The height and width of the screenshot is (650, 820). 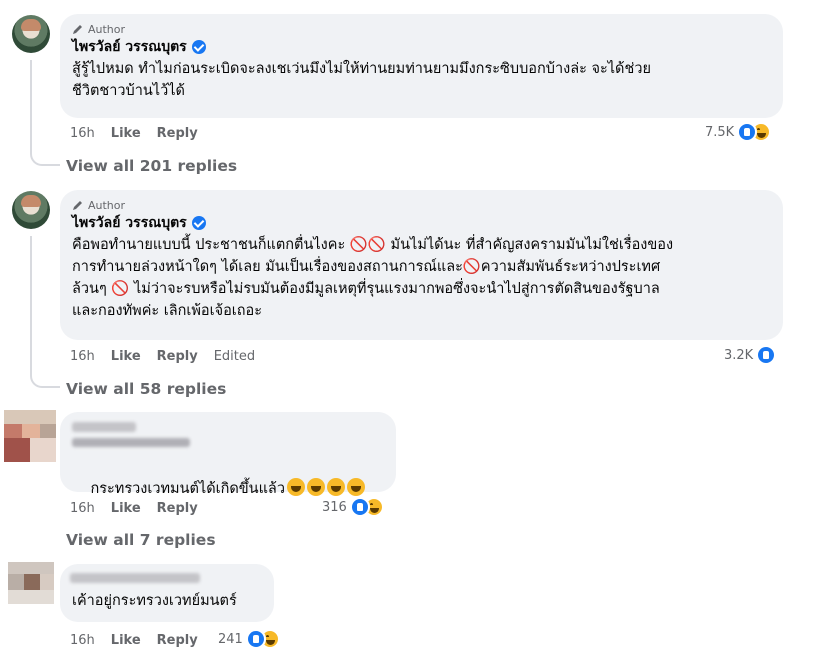 What do you see at coordinates (234, 356) in the screenshot?
I see `edited-label: Edited` at bounding box center [234, 356].